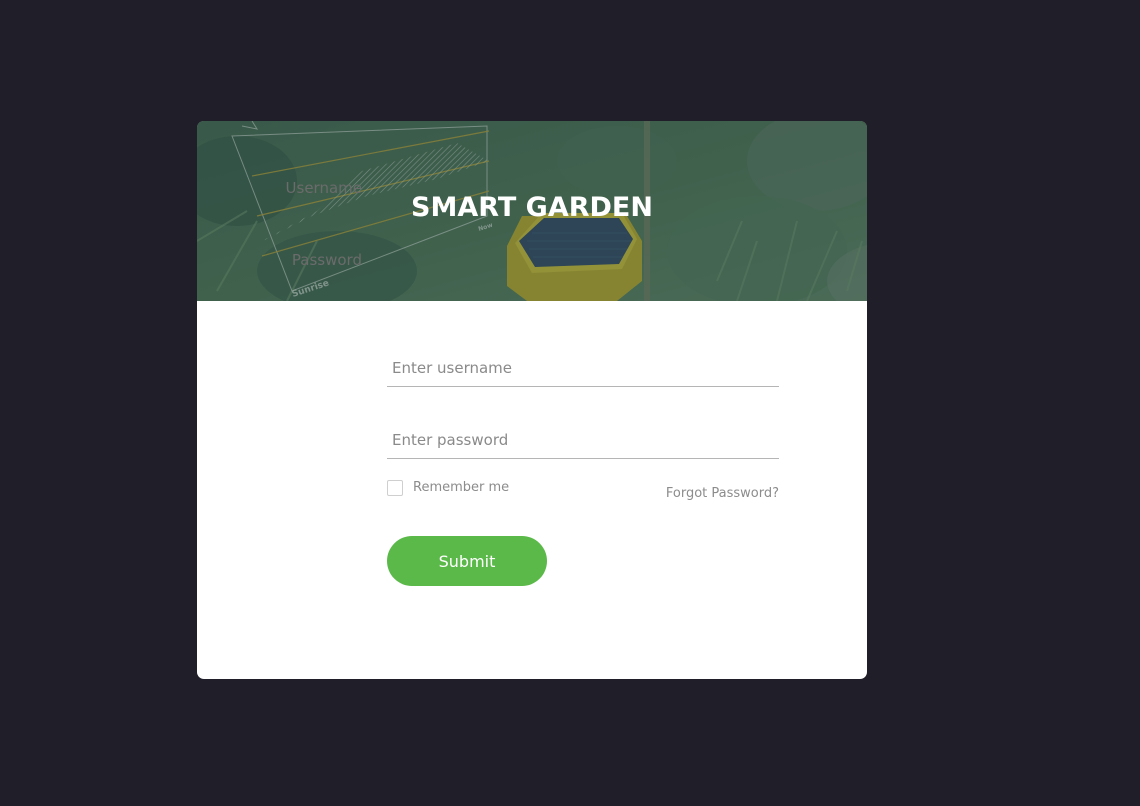 The image size is (1140, 806). What do you see at coordinates (323, 188) in the screenshot?
I see `username-label: Username` at bounding box center [323, 188].